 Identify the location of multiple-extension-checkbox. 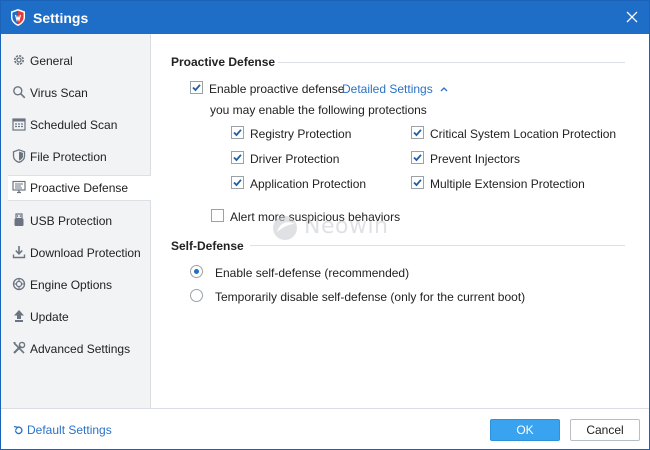
(417, 182).